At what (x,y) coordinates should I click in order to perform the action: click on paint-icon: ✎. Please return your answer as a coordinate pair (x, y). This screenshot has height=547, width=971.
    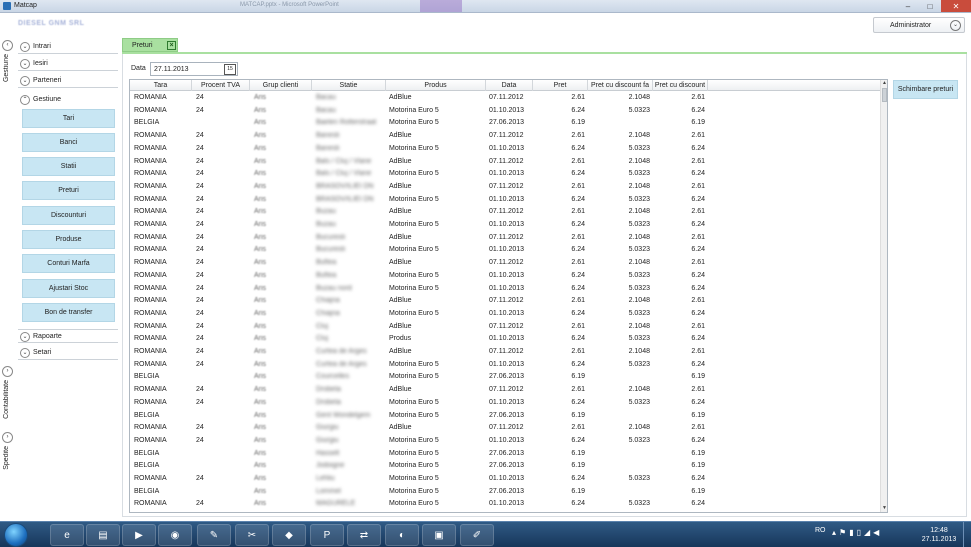
    Looking at the image, I should click on (214, 535).